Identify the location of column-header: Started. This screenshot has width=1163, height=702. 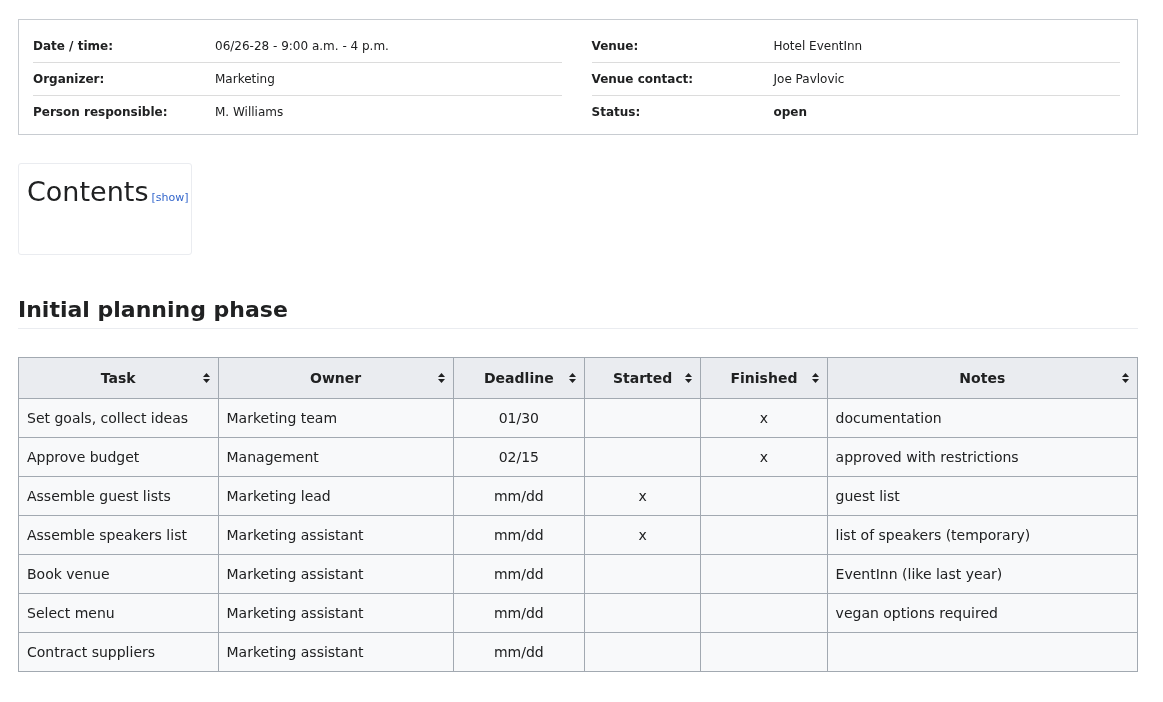
(642, 378).